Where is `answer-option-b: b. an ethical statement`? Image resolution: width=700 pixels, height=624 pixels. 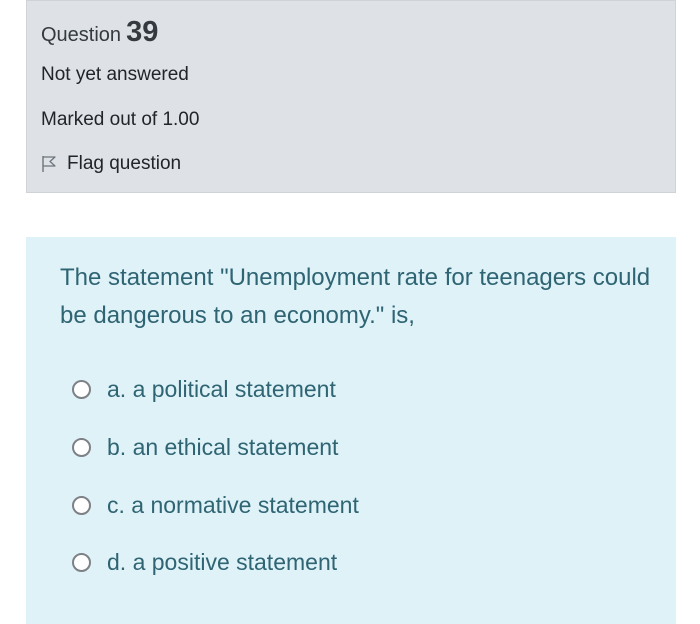
answer-option-b: b. an ethical statement is located at coordinates (205, 447).